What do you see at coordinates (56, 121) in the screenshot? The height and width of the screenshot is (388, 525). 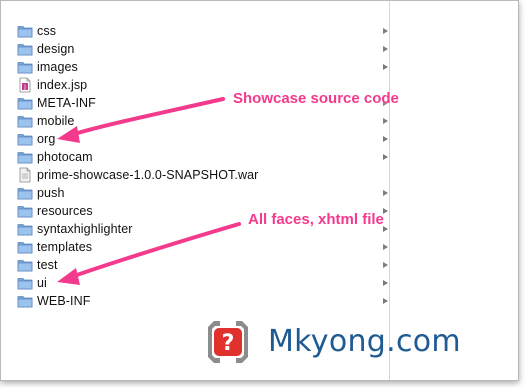 I see `file-label: mobile` at bounding box center [56, 121].